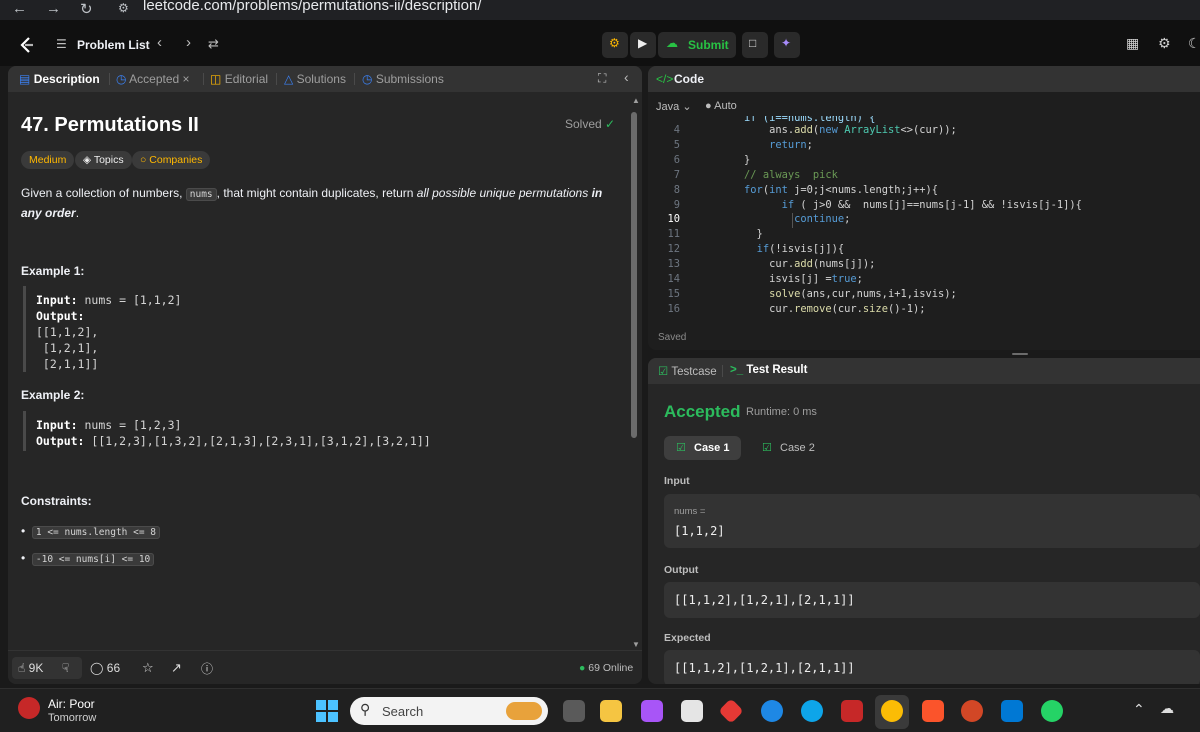  What do you see at coordinates (449, 711) in the screenshot?
I see `taskbar-search: ⚲ Search` at bounding box center [449, 711].